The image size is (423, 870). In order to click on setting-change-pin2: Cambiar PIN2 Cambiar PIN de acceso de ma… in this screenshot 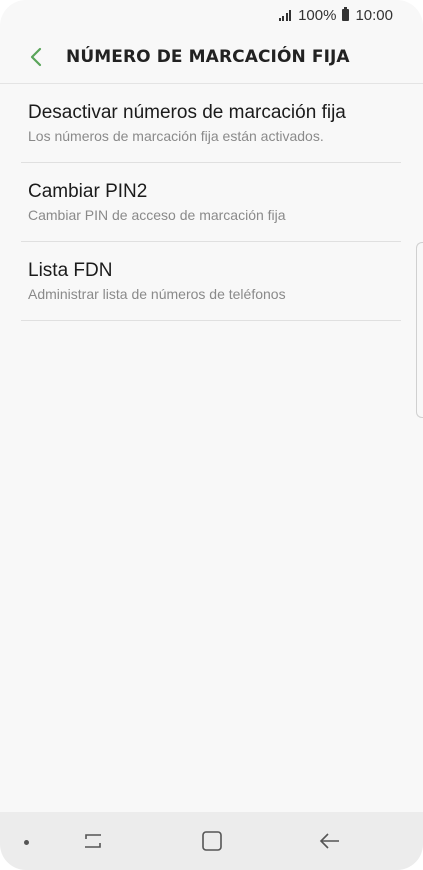, I will do `click(211, 202)`.